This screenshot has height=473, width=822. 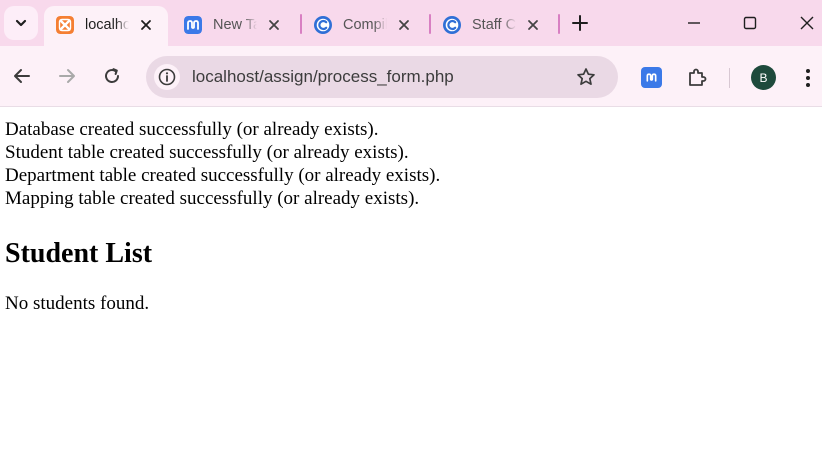 I want to click on tab-title: localhost/assign/process_form.php, so click(x=107, y=25).